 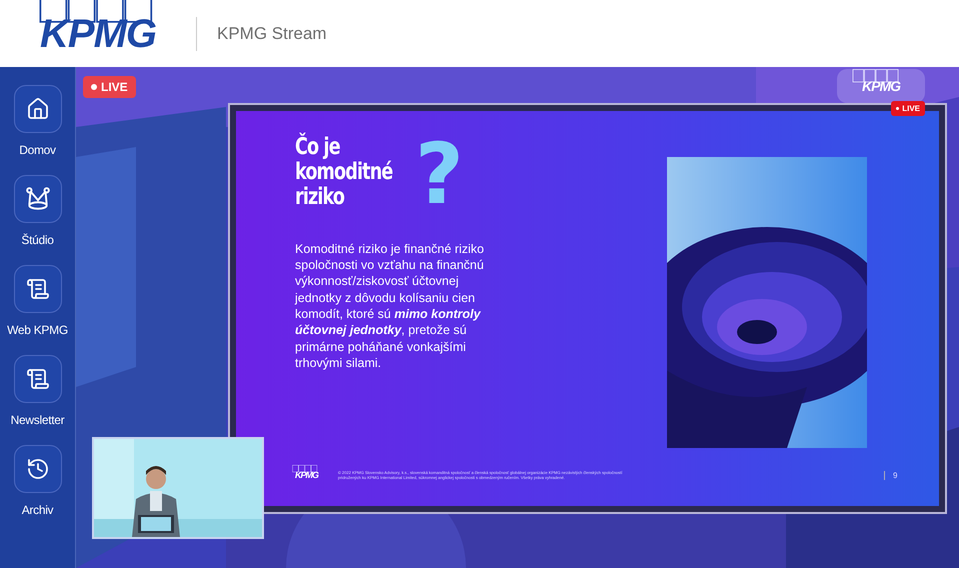 I want to click on nav-label: Newsletter, so click(x=37, y=420).